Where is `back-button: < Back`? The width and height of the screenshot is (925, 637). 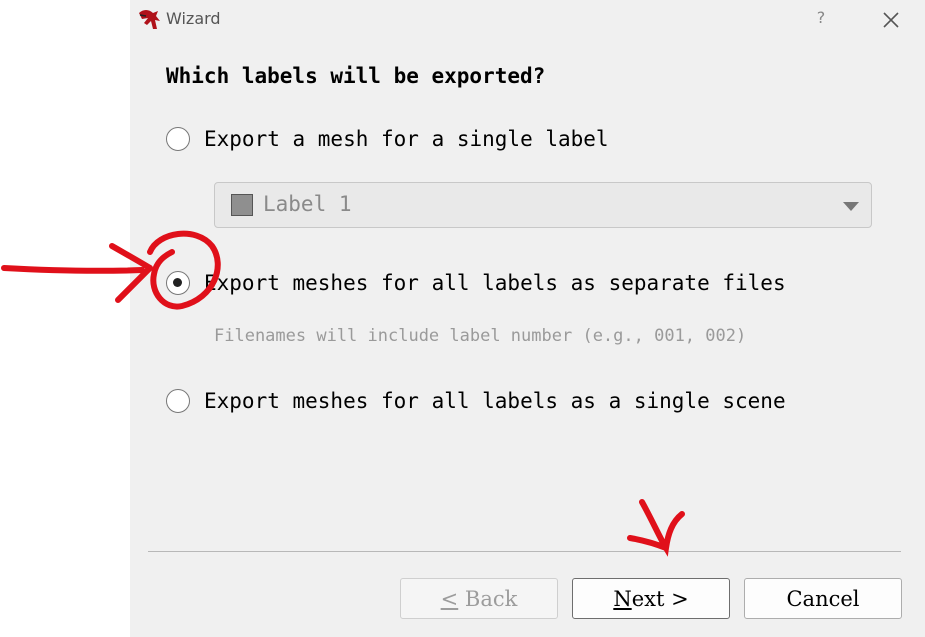 back-button: < Back is located at coordinates (479, 598).